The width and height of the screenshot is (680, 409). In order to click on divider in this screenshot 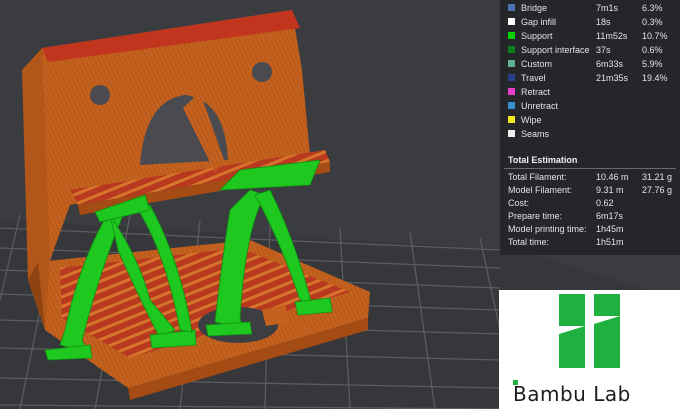, I will do `click(590, 168)`.